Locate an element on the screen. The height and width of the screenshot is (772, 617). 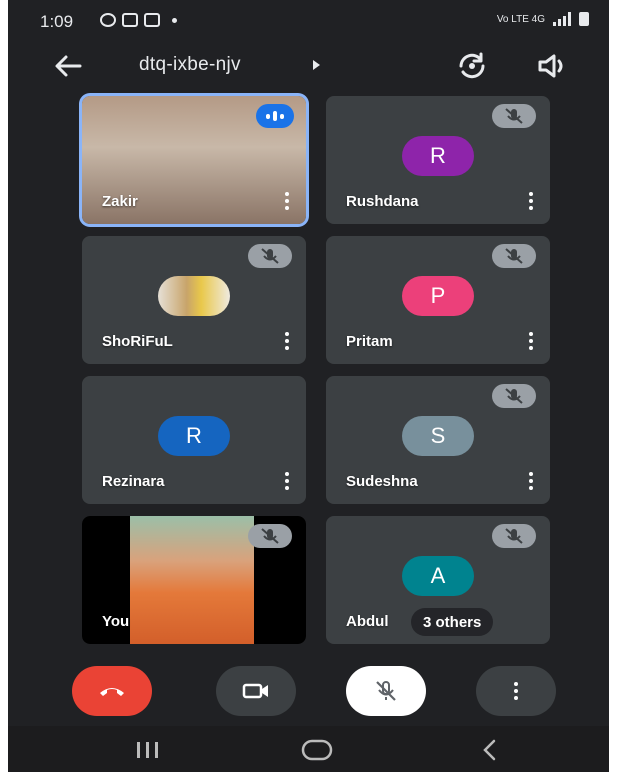
speaker-icon is located at coordinates (552, 66).